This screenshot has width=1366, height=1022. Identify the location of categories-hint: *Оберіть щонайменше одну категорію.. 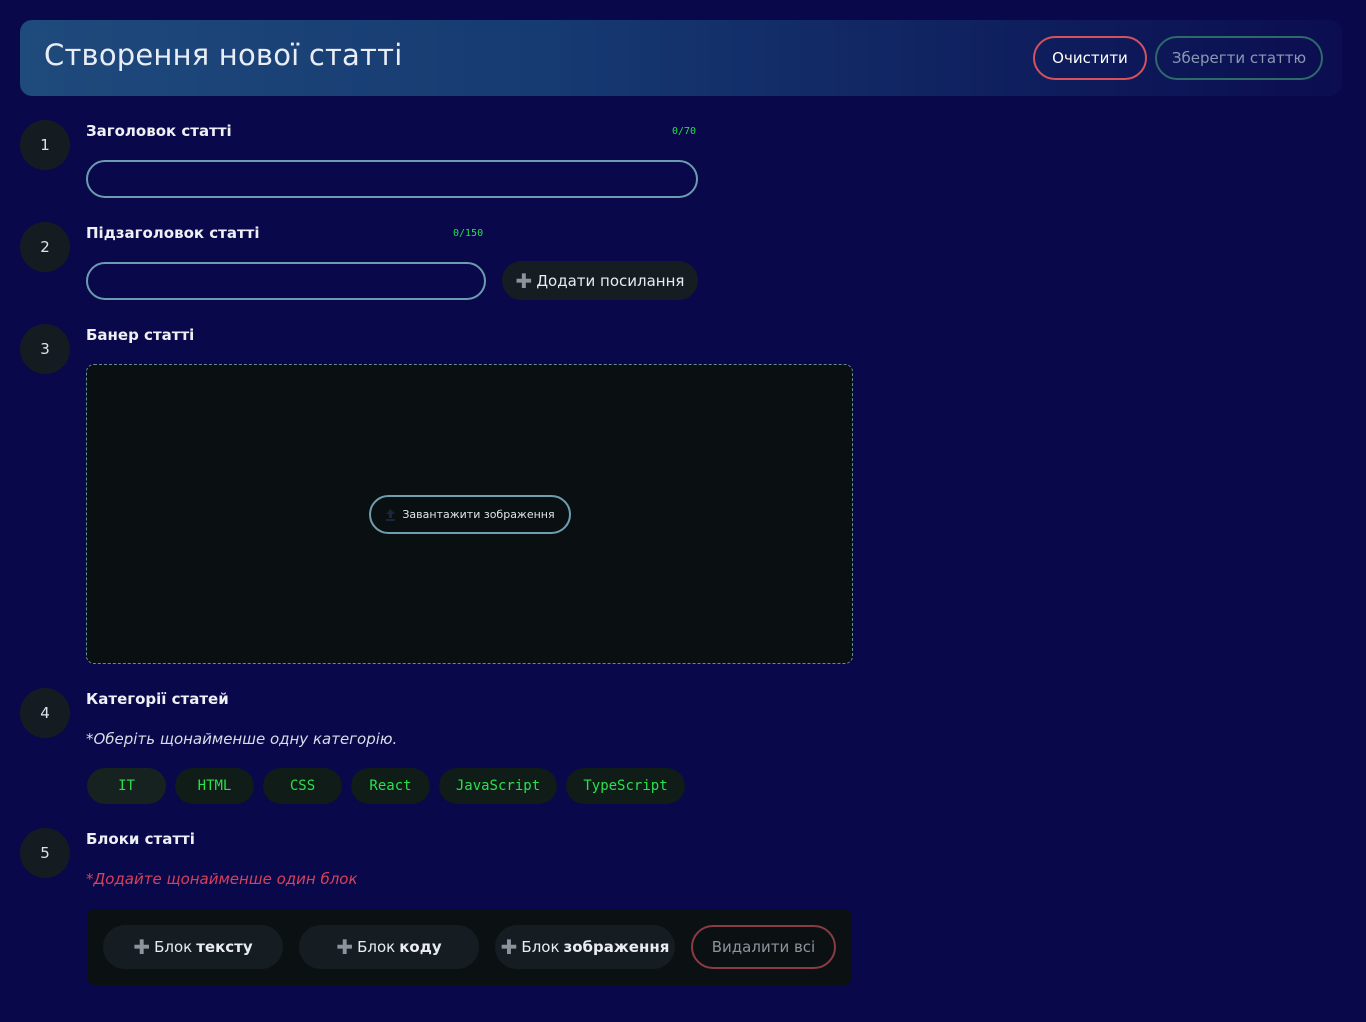
(242, 739).